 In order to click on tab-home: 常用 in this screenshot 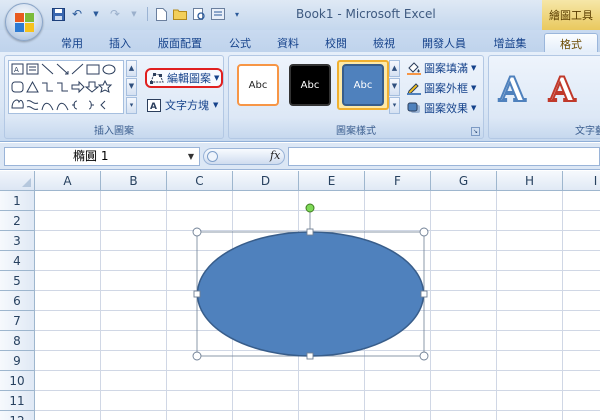, I will do `click(72, 42)`.